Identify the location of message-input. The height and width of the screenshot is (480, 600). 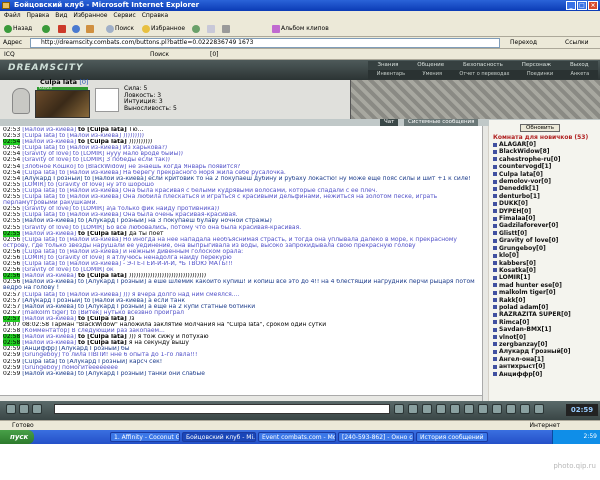
(222, 409).